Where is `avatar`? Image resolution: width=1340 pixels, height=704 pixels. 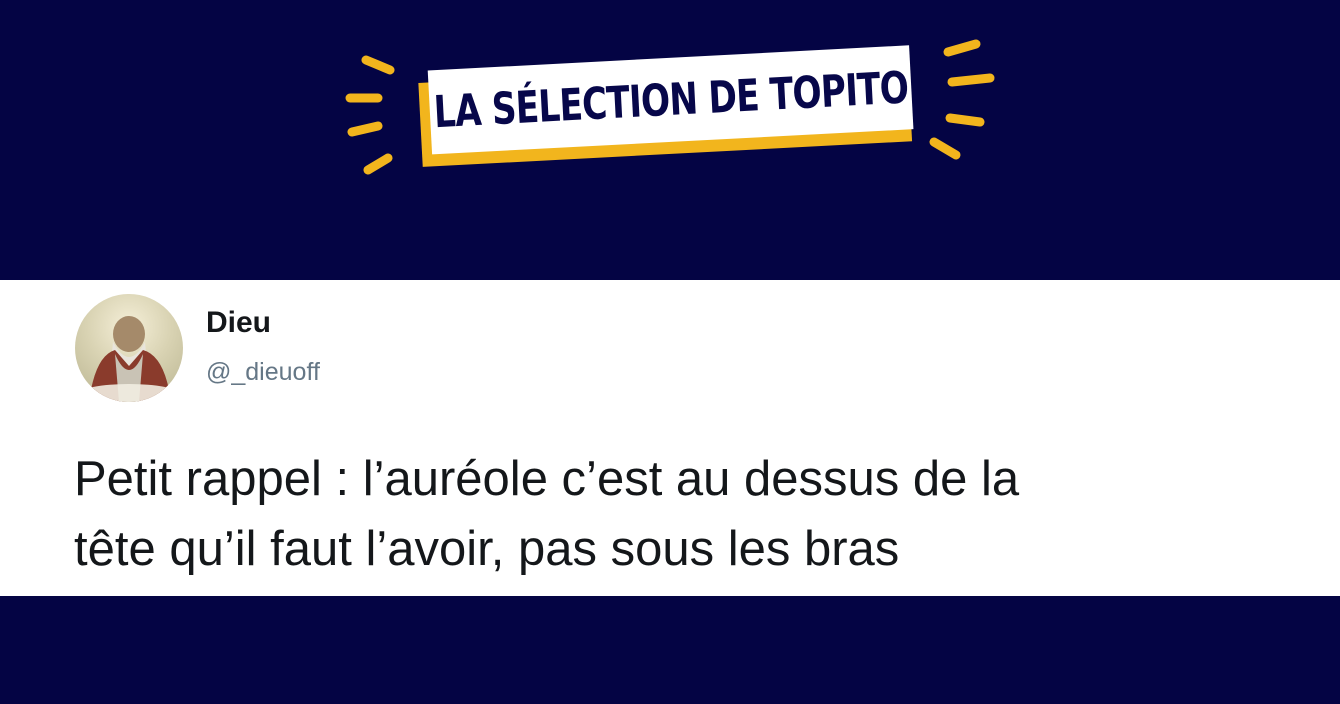
avatar is located at coordinates (129, 348).